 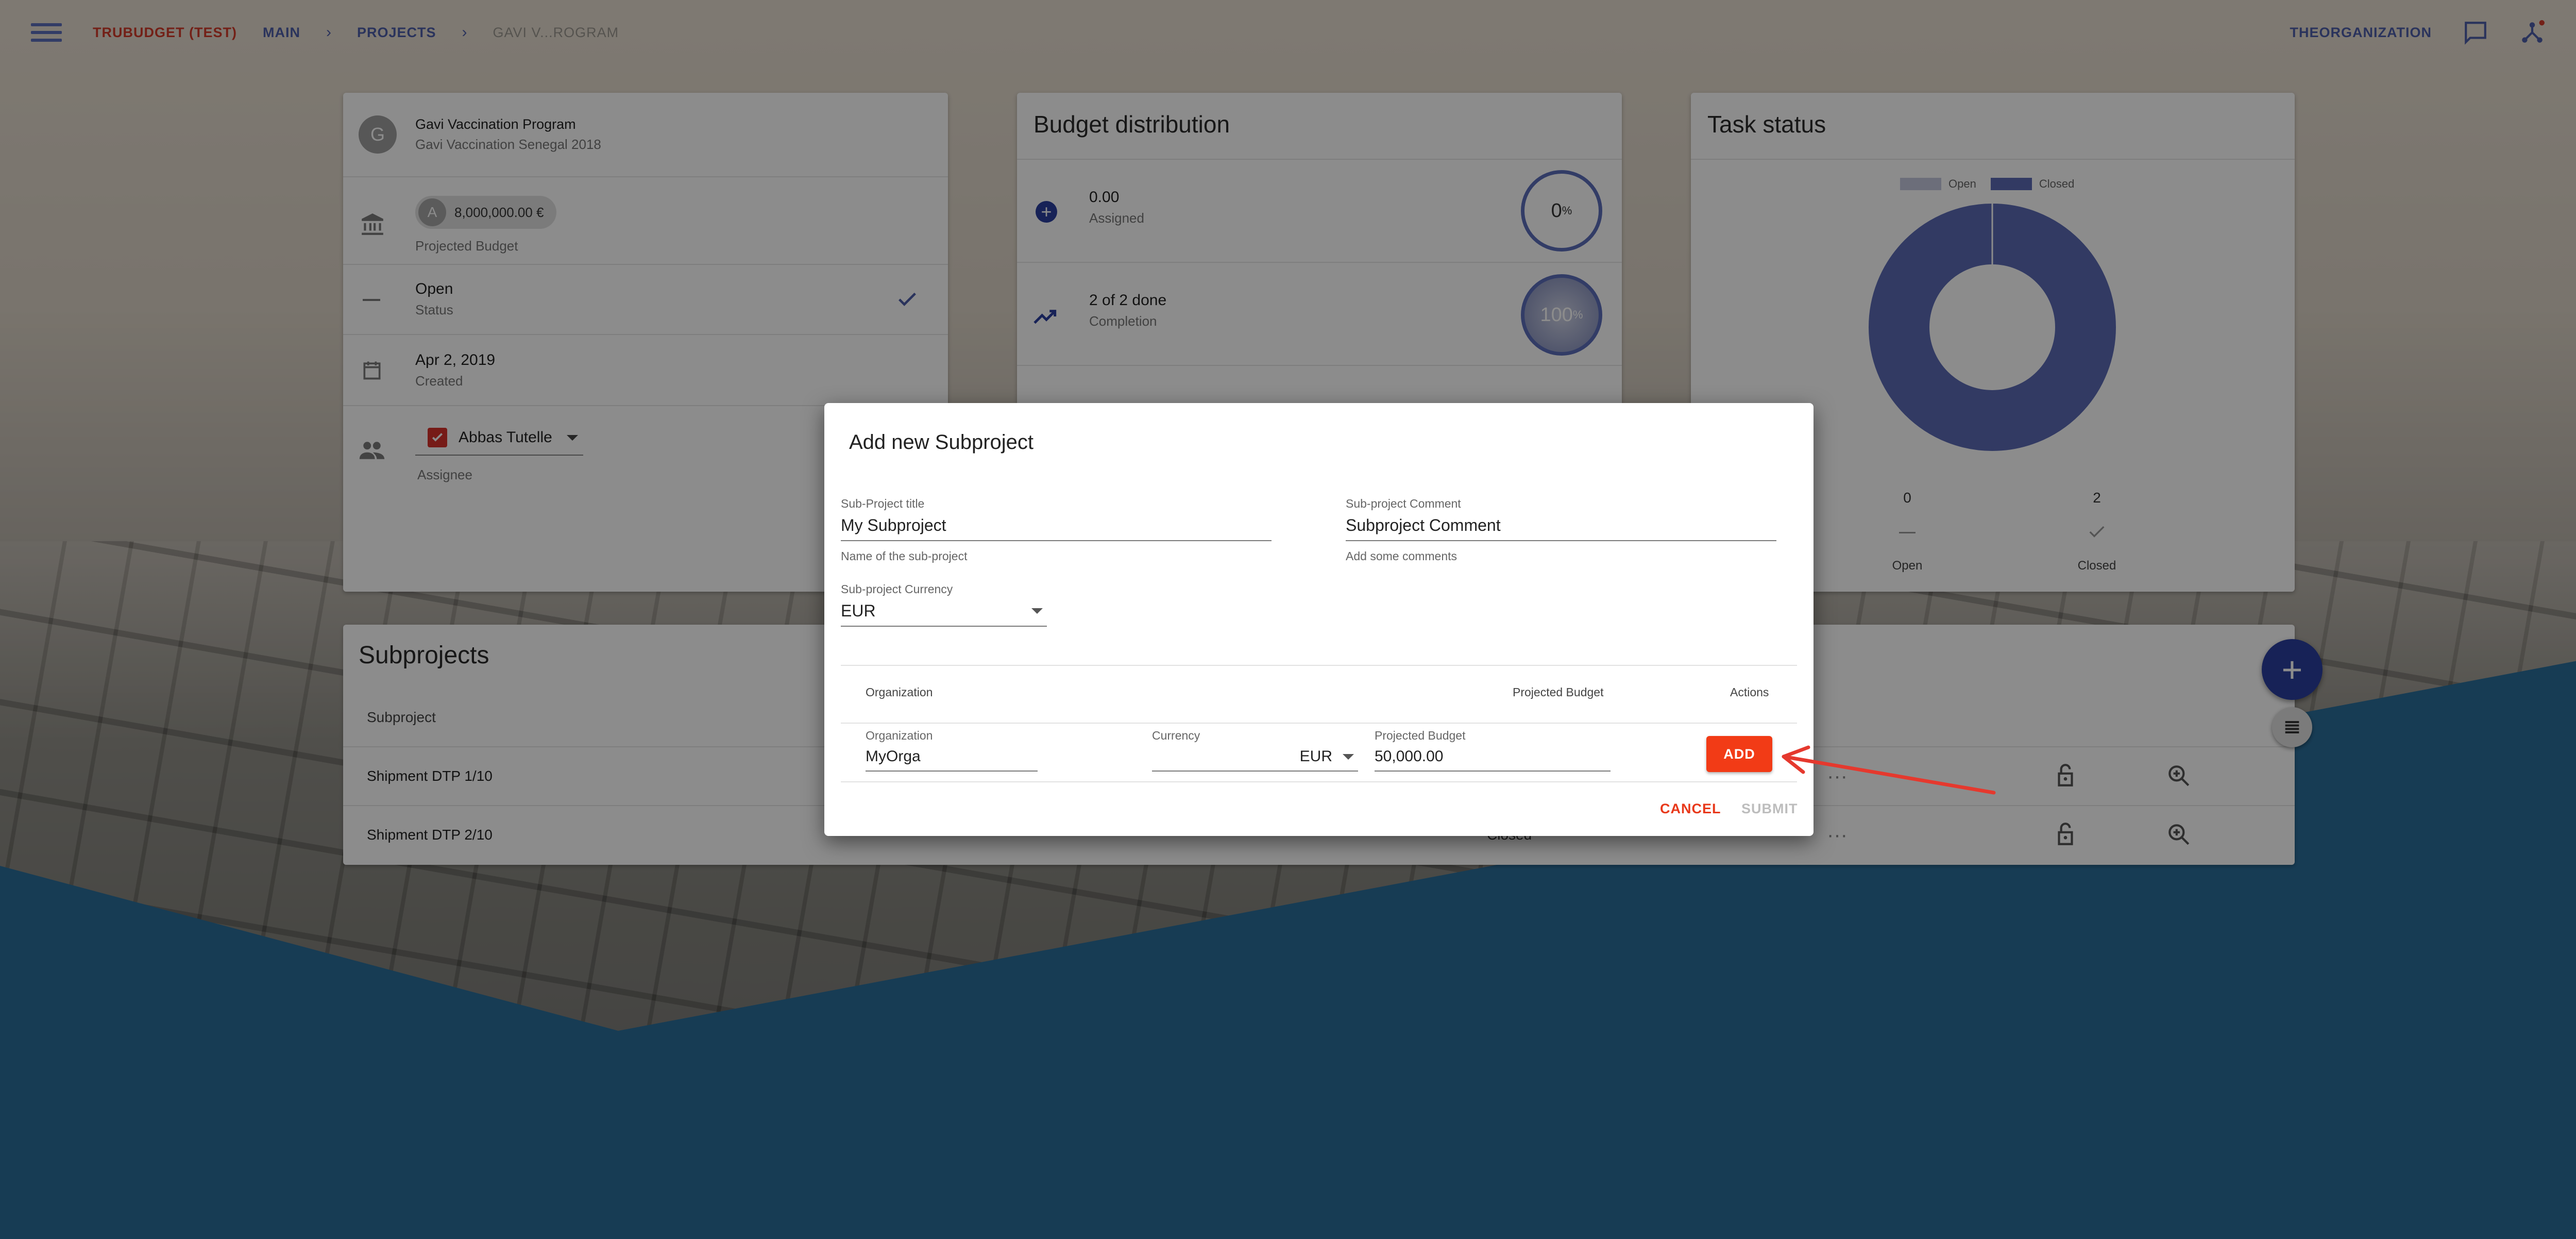 What do you see at coordinates (883, 503) in the screenshot?
I see `subproject-title-label: Sub-Project title` at bounding box center [883, 503].